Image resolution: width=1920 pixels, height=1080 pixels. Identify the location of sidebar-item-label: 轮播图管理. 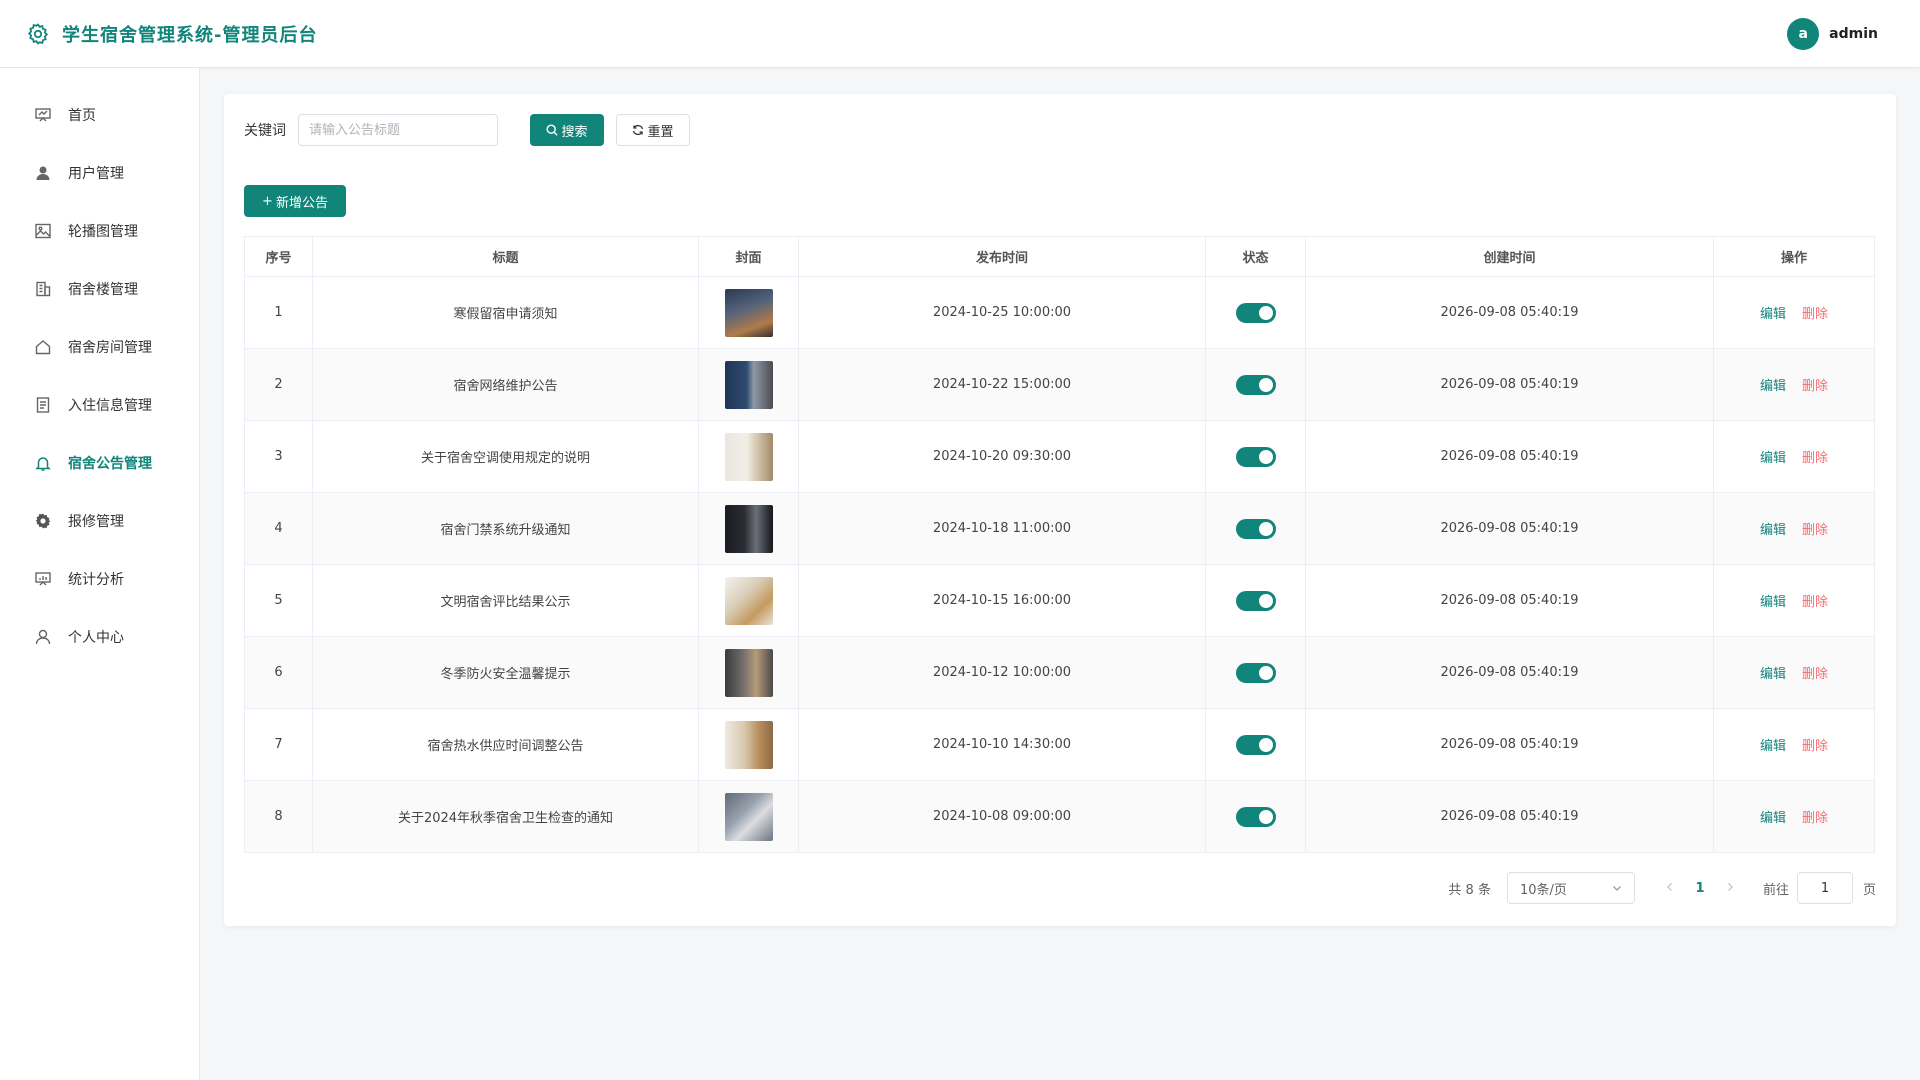
(103, 232).